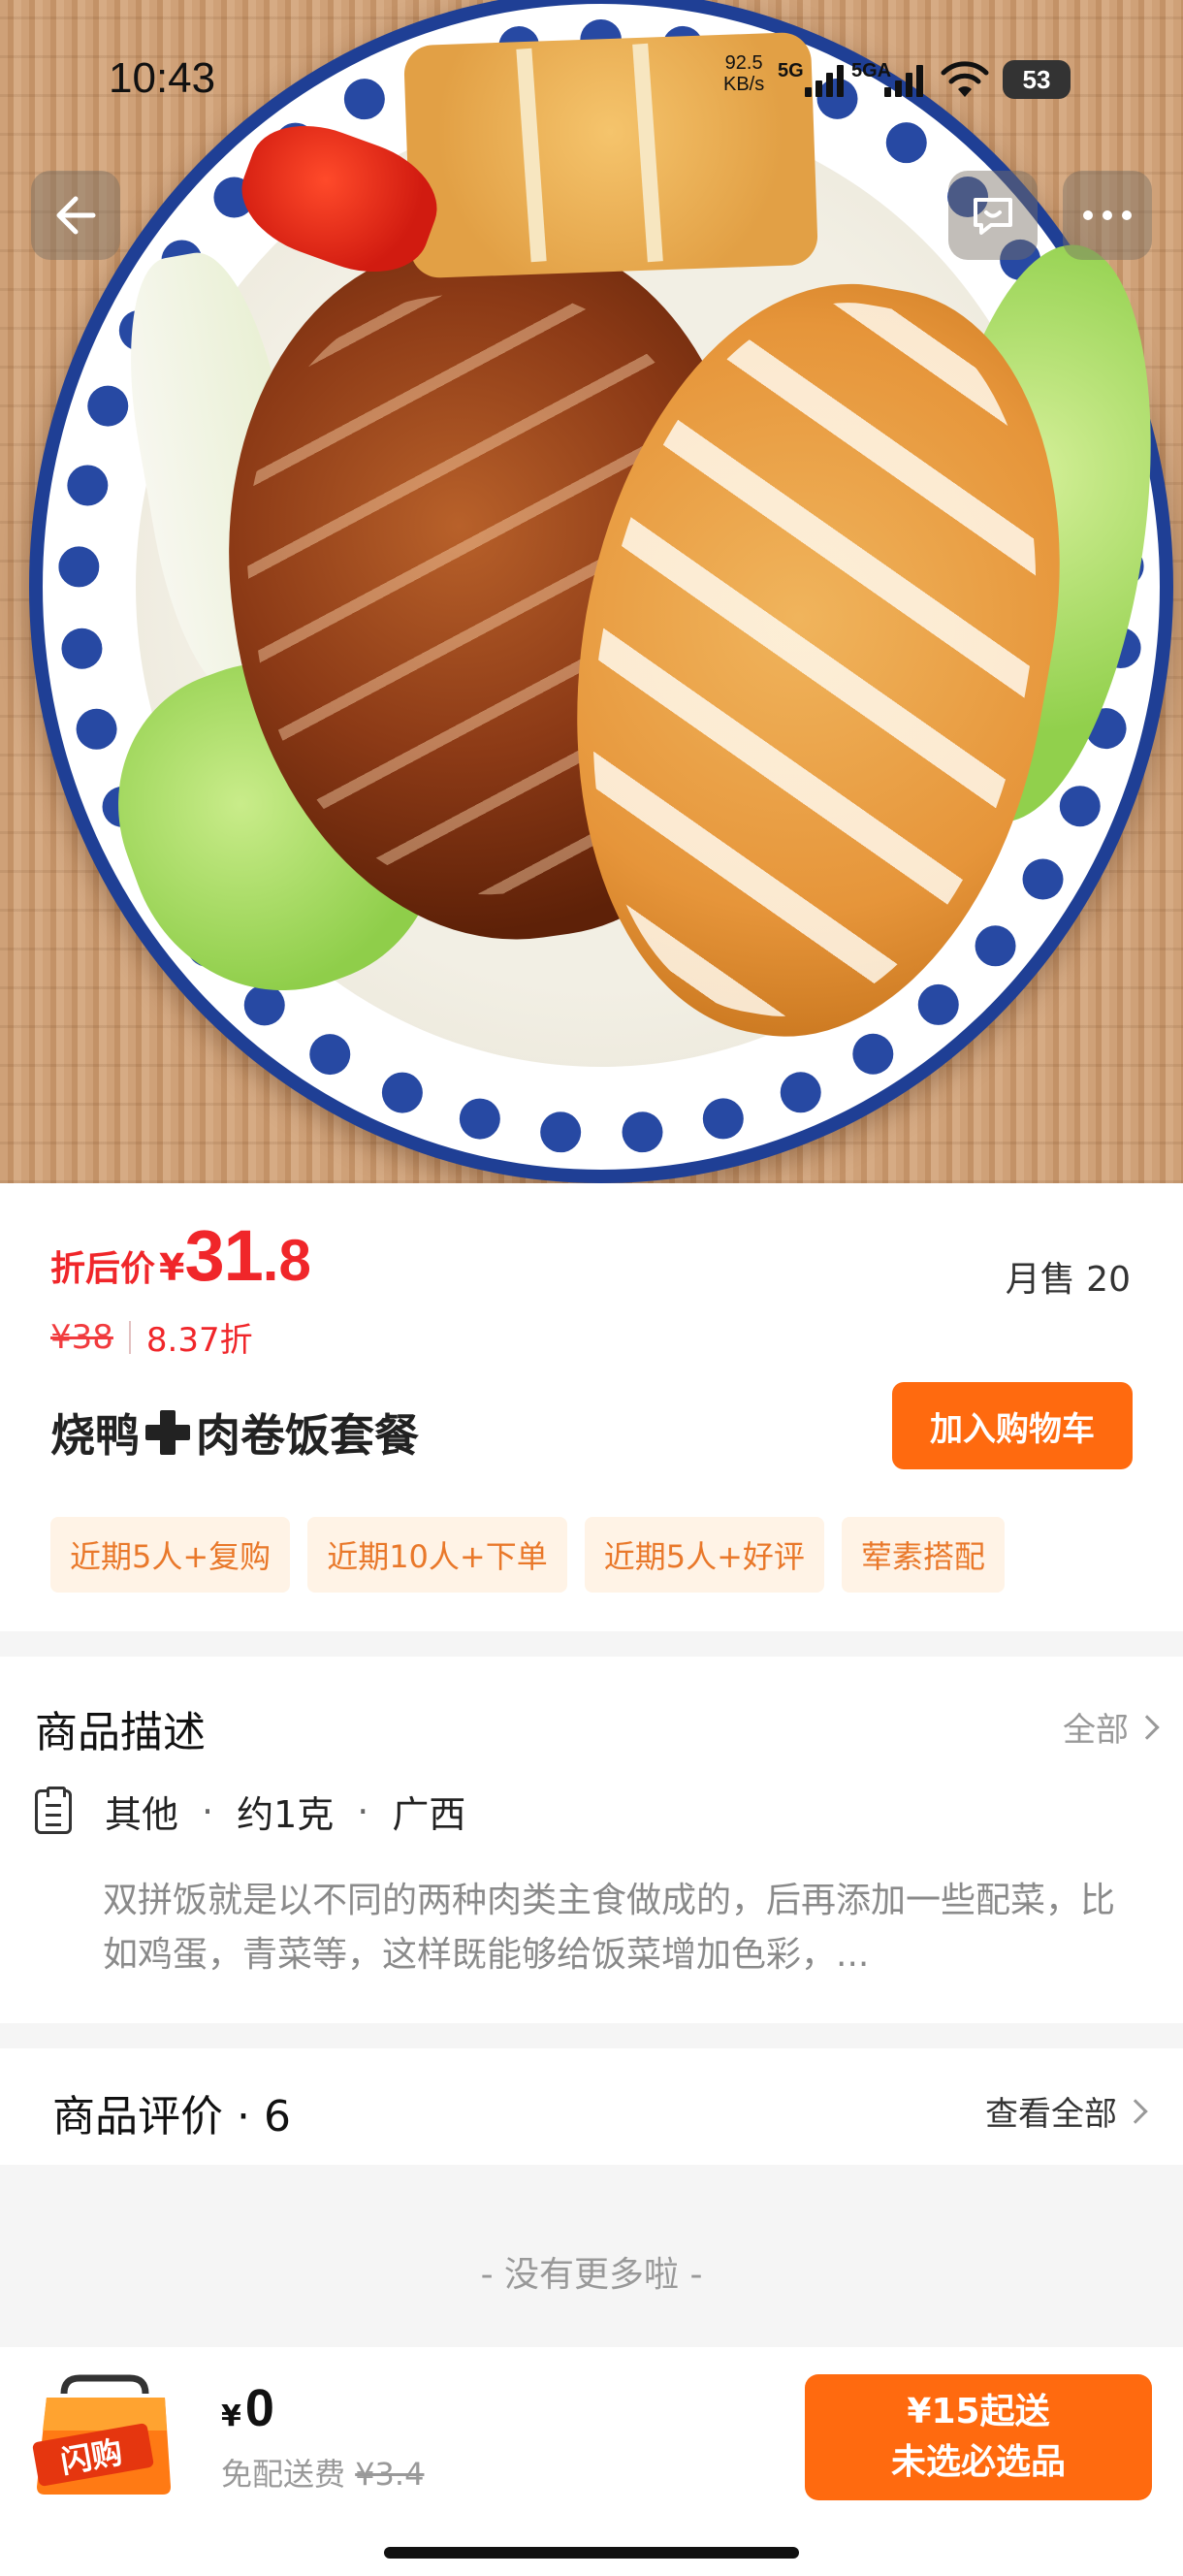 The width and height of the screenshot is (1183, 2576). Describe the element at coordinates (172, 1267) in the screenshot. I see `price-currency: ¥` at that location.